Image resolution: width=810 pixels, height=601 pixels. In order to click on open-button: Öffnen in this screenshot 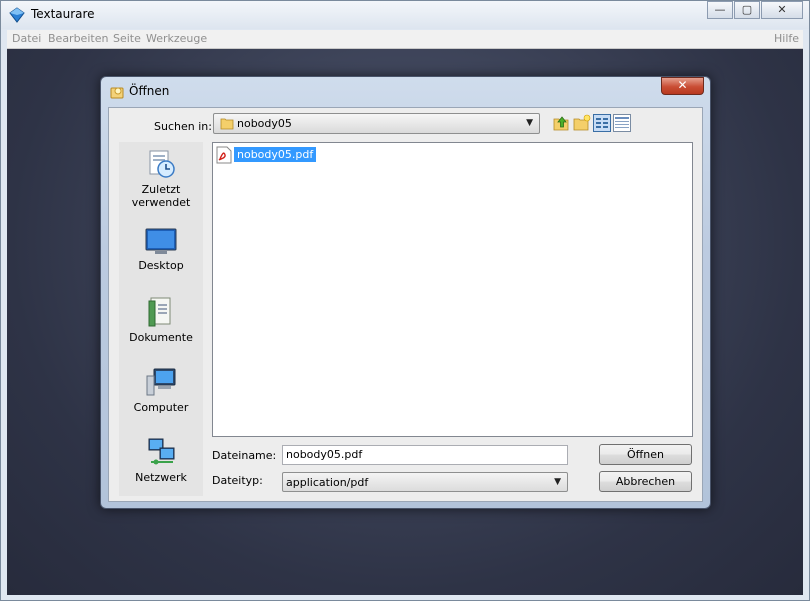, I will do `click(645, 454)`.